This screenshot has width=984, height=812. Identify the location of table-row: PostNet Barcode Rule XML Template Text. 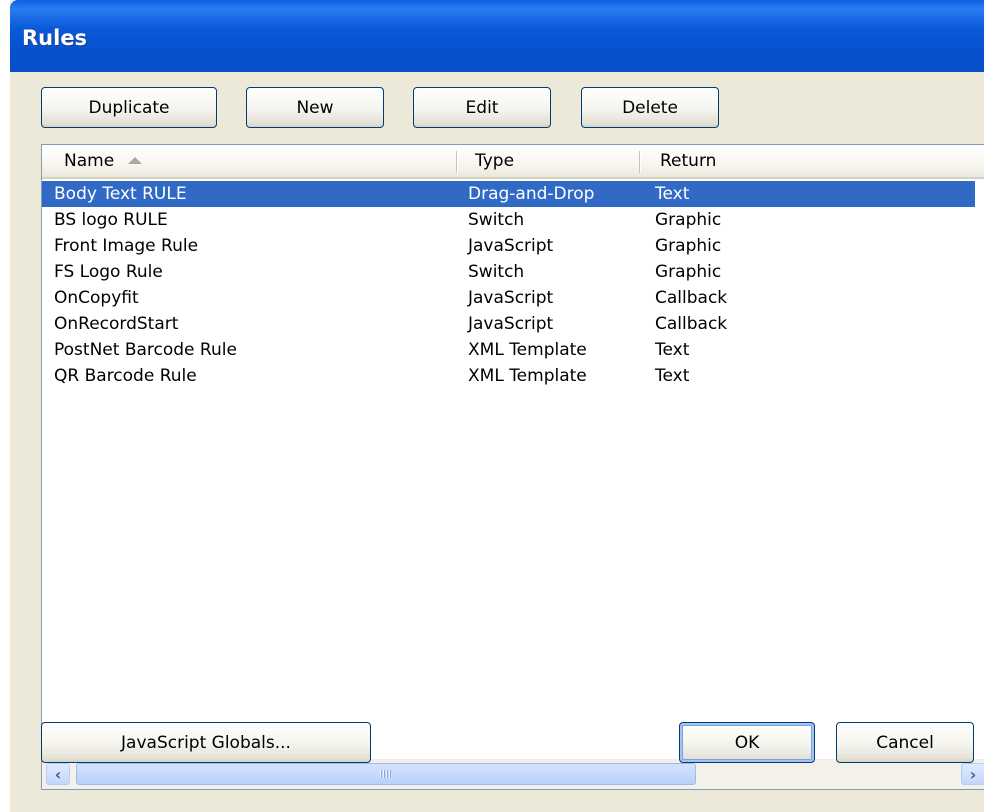
(513, 350).